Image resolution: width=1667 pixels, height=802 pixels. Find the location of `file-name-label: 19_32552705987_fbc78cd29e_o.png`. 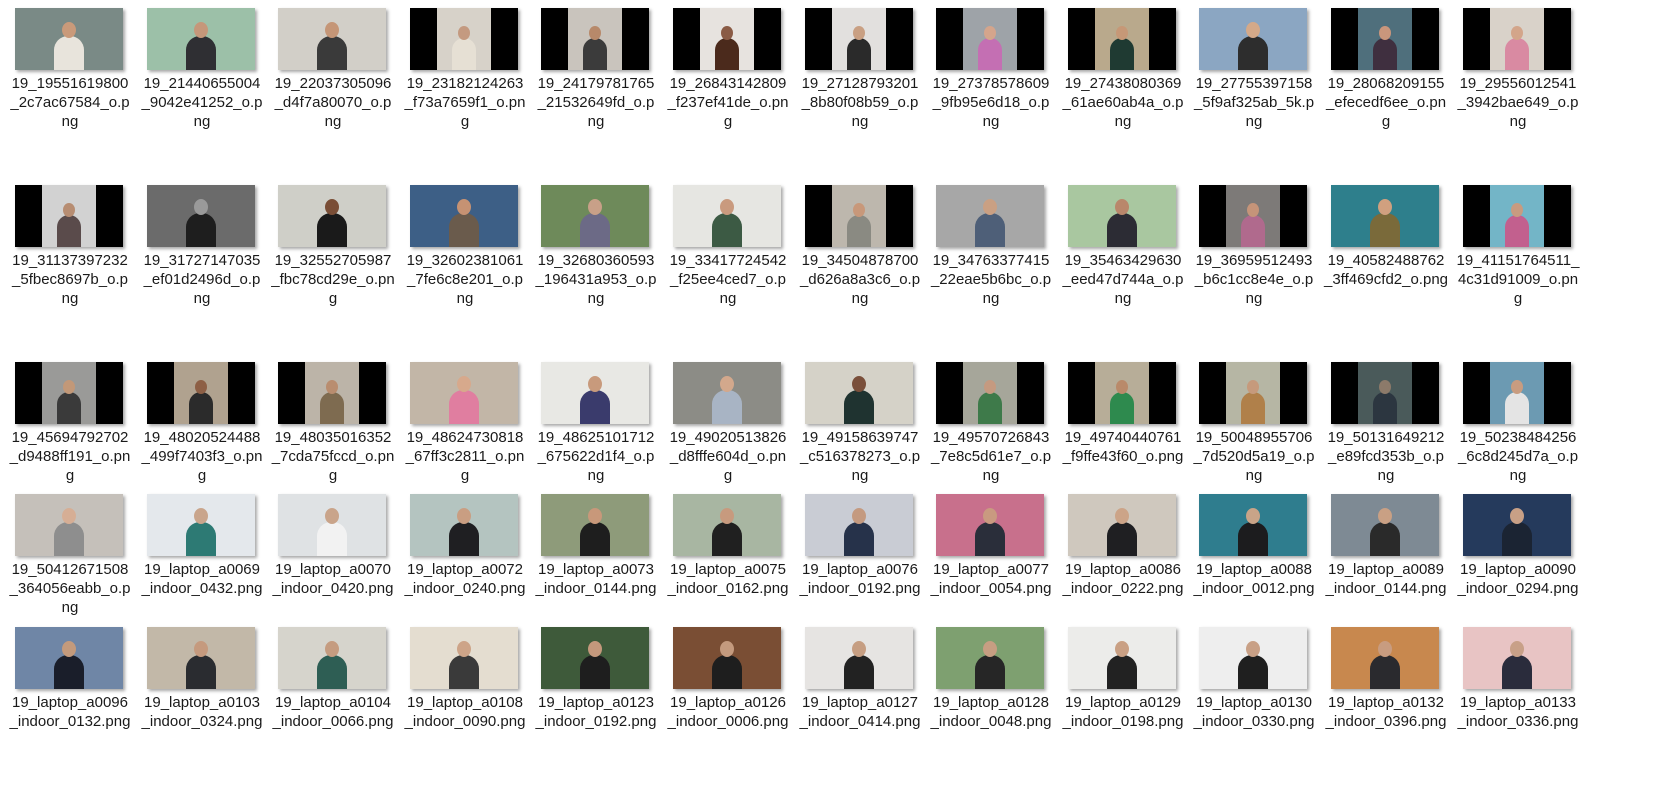

file-name-label: 19_32552705987_fbc78cd29e_o.png is located at coordinates (333, 279).